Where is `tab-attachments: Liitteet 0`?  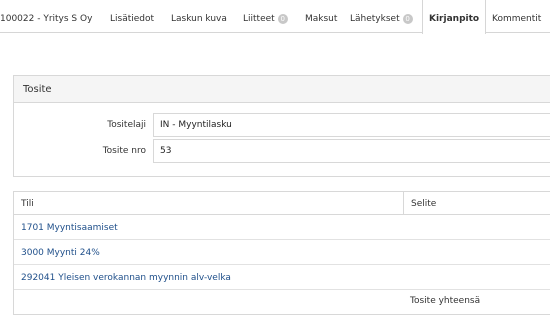 tab-attachments: Liitteet 0 is located at coordinates (265, 16).